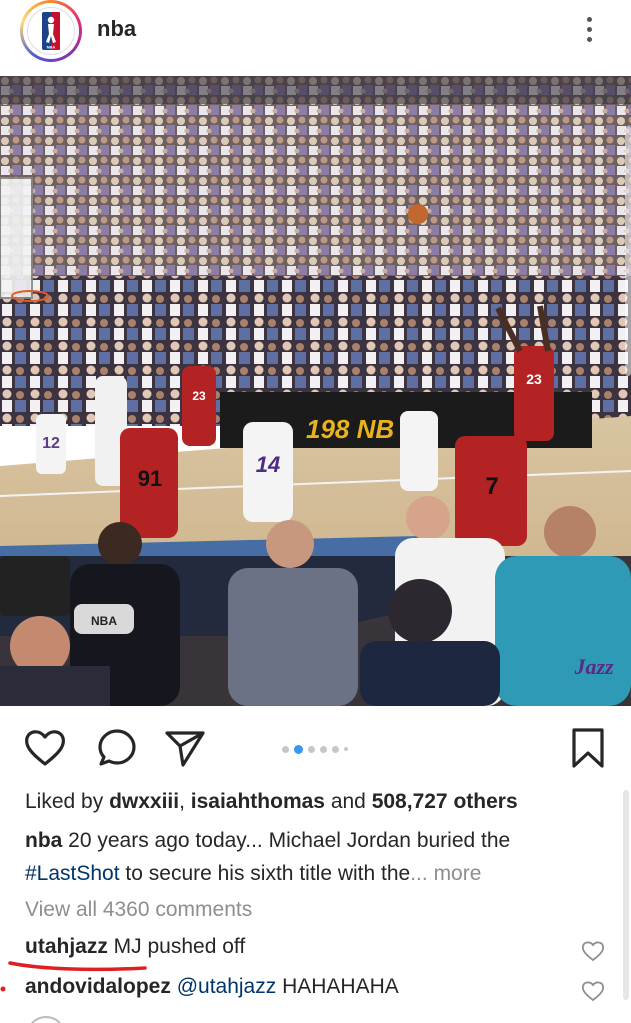 The height and width of the screenshot is (1023, 631). I want to click on likes-prefix: Liked by, so click(67, 801).